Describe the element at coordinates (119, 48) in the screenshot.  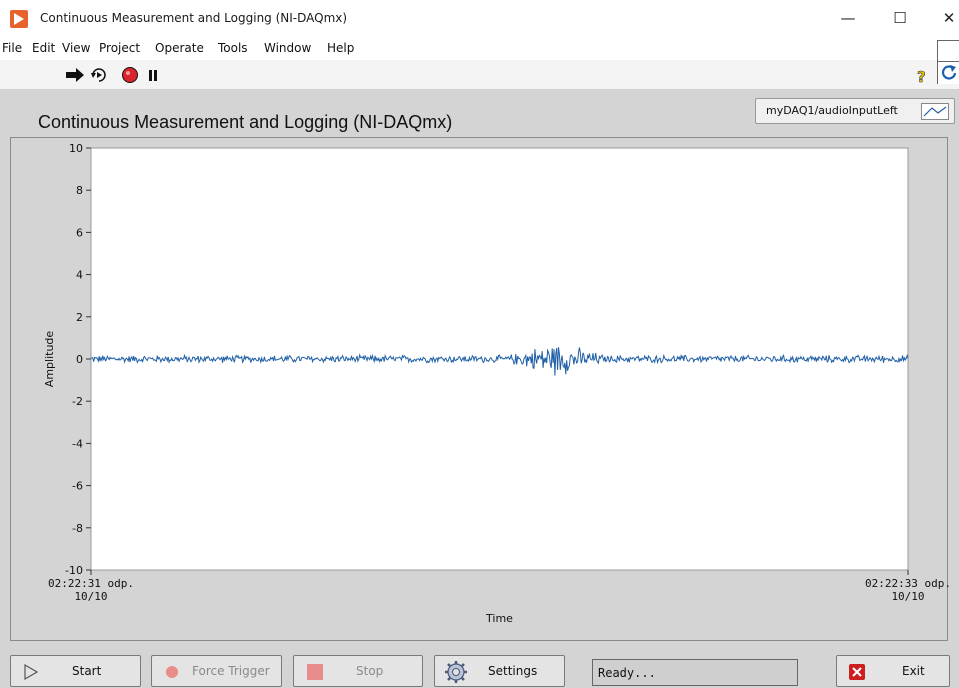
I see `menu-project: Project` at that location.